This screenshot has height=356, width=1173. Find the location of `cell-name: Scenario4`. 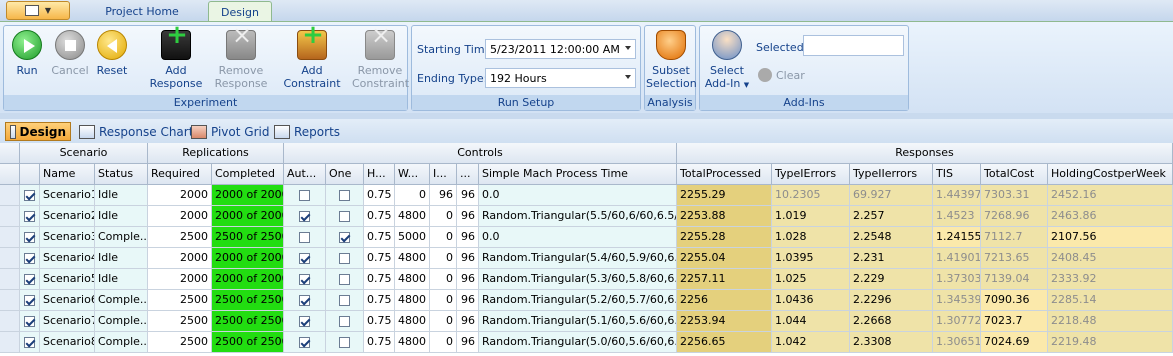

cell-name: Scenario4 is located at coordinates (67, 258).